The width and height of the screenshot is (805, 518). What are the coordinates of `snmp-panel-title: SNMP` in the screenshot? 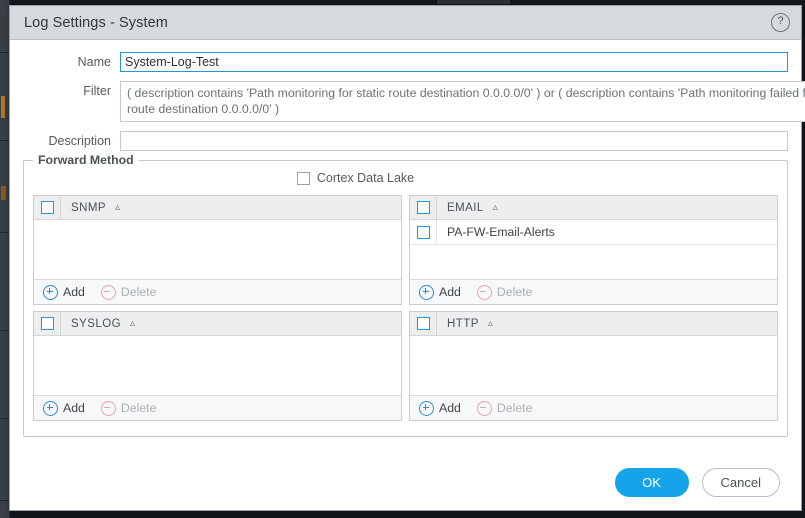 It's located at (89, 207).